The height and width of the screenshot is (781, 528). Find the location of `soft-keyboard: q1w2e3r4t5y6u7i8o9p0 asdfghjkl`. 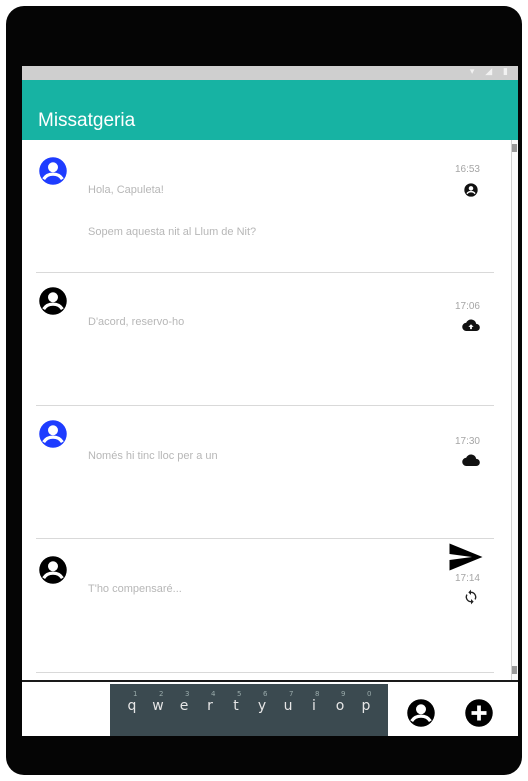

soft-keyboard: q1w2e3r4t5y6u7i8o9p0 asdfghjkl is located at coordinates (249, 710).